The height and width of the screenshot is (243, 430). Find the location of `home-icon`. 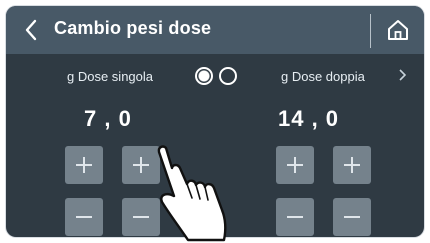

home-icon is located at coordinates (398, 30).